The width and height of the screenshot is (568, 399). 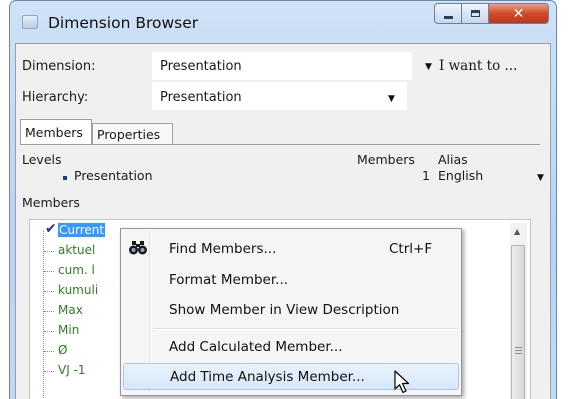 What do you see at coordinates (411, 249) in the screenshot?
I see `menu-item-shortcut: Ctrl+F` at bounding box center [411, 249].